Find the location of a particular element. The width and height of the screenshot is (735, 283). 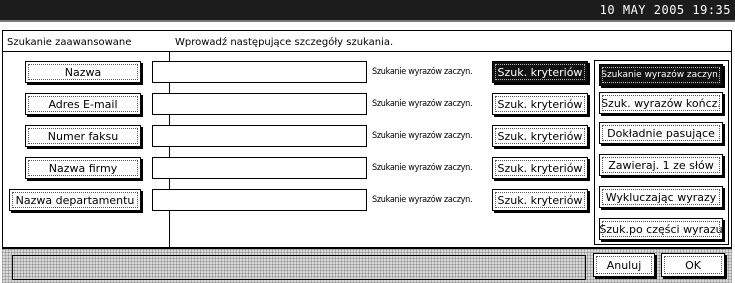

option-begins-with: Szukanie wyrazów zaczyn. is located at coordinates (661, 75).